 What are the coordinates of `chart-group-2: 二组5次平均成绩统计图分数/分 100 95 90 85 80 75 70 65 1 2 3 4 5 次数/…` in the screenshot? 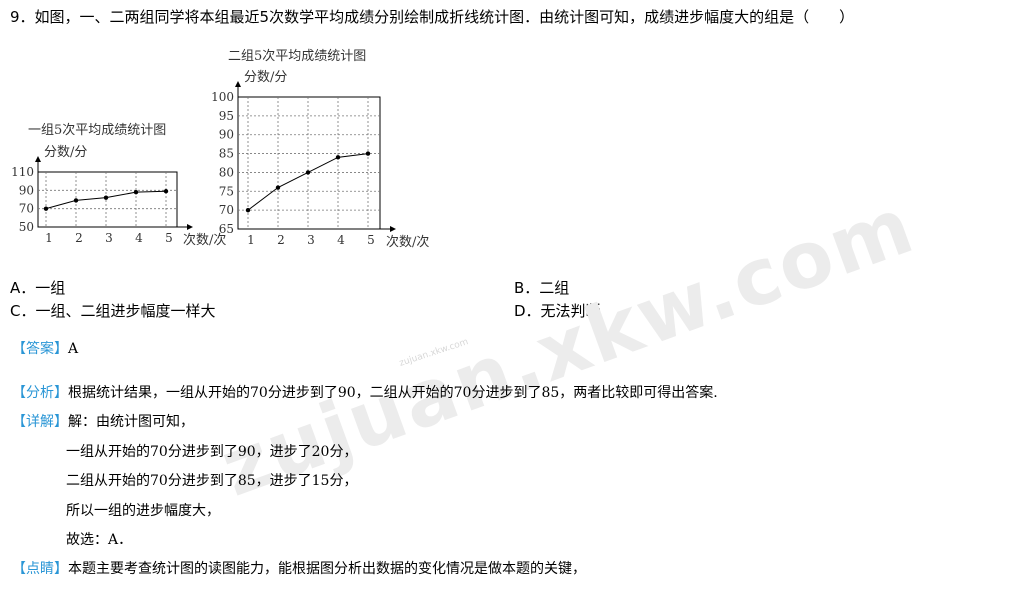 It's located at (320, 149).